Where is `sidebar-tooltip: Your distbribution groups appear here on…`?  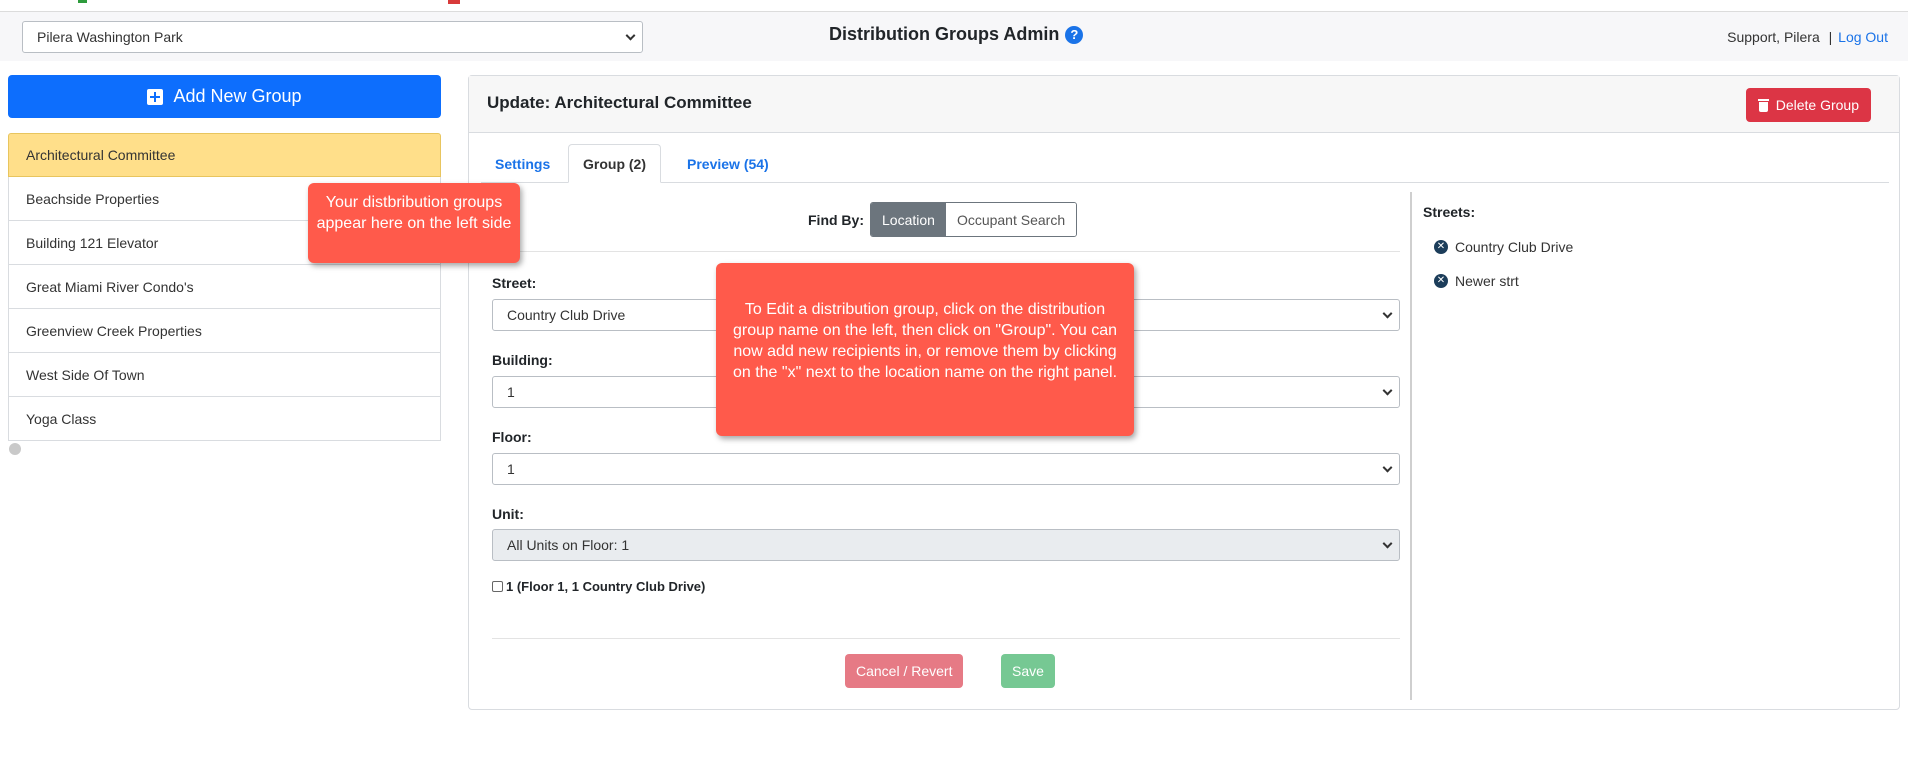 sidebar-tooltip: Your distbribution groups appear here on… is located at coordinates (414, 223).